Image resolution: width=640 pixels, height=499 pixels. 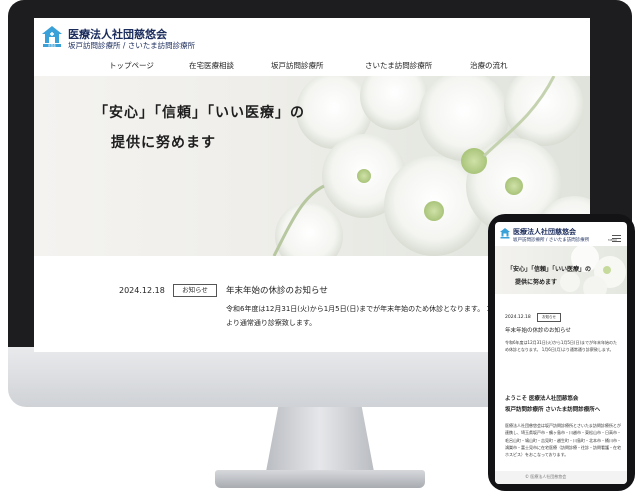 I want to click on logo-wordmark: 慈悠会, so click(x=52, y=46).